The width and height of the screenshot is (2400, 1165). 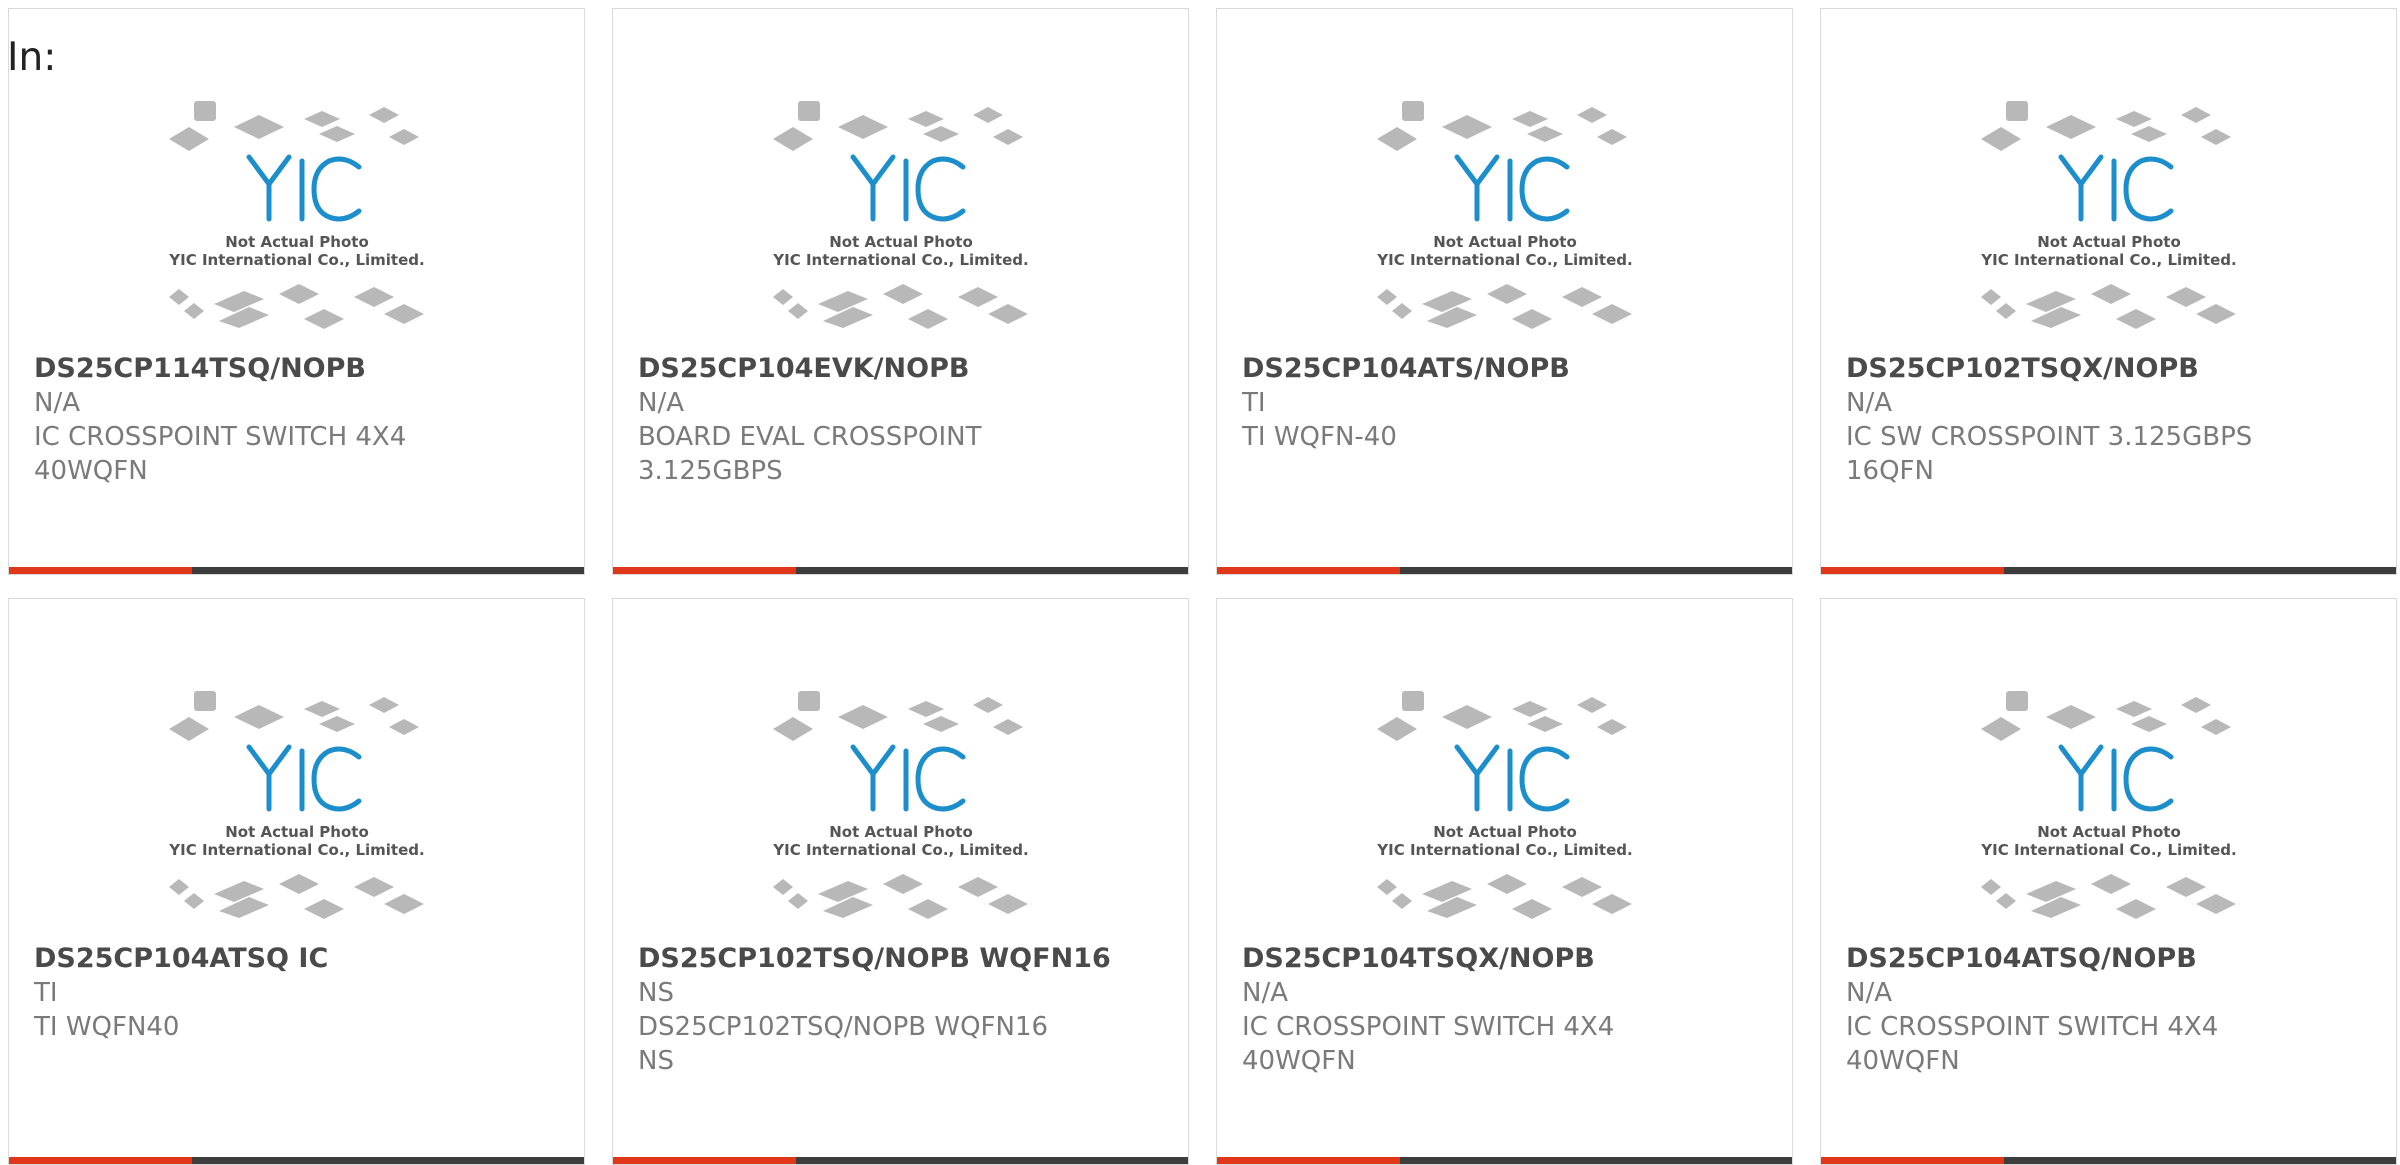 What do you see at coordinates (908, 959) in the screenshot?
I see `part-number: DS25CP102TSQ/NOPB WQFN16` at bounding box center [908, 959].